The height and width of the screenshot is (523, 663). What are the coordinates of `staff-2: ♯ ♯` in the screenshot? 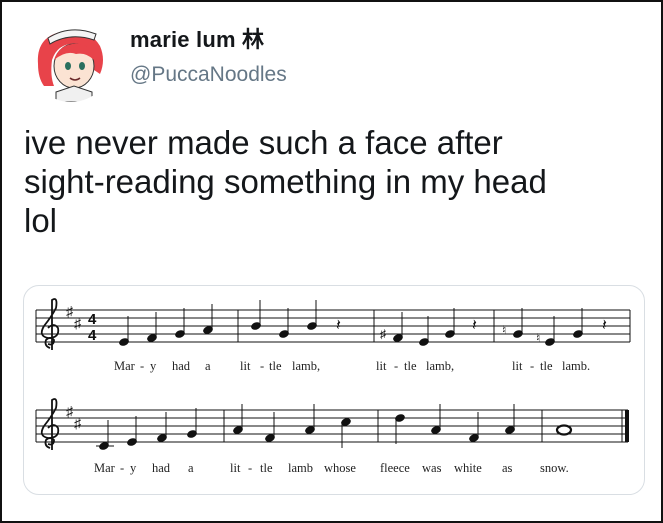 It's located at (332, 424).